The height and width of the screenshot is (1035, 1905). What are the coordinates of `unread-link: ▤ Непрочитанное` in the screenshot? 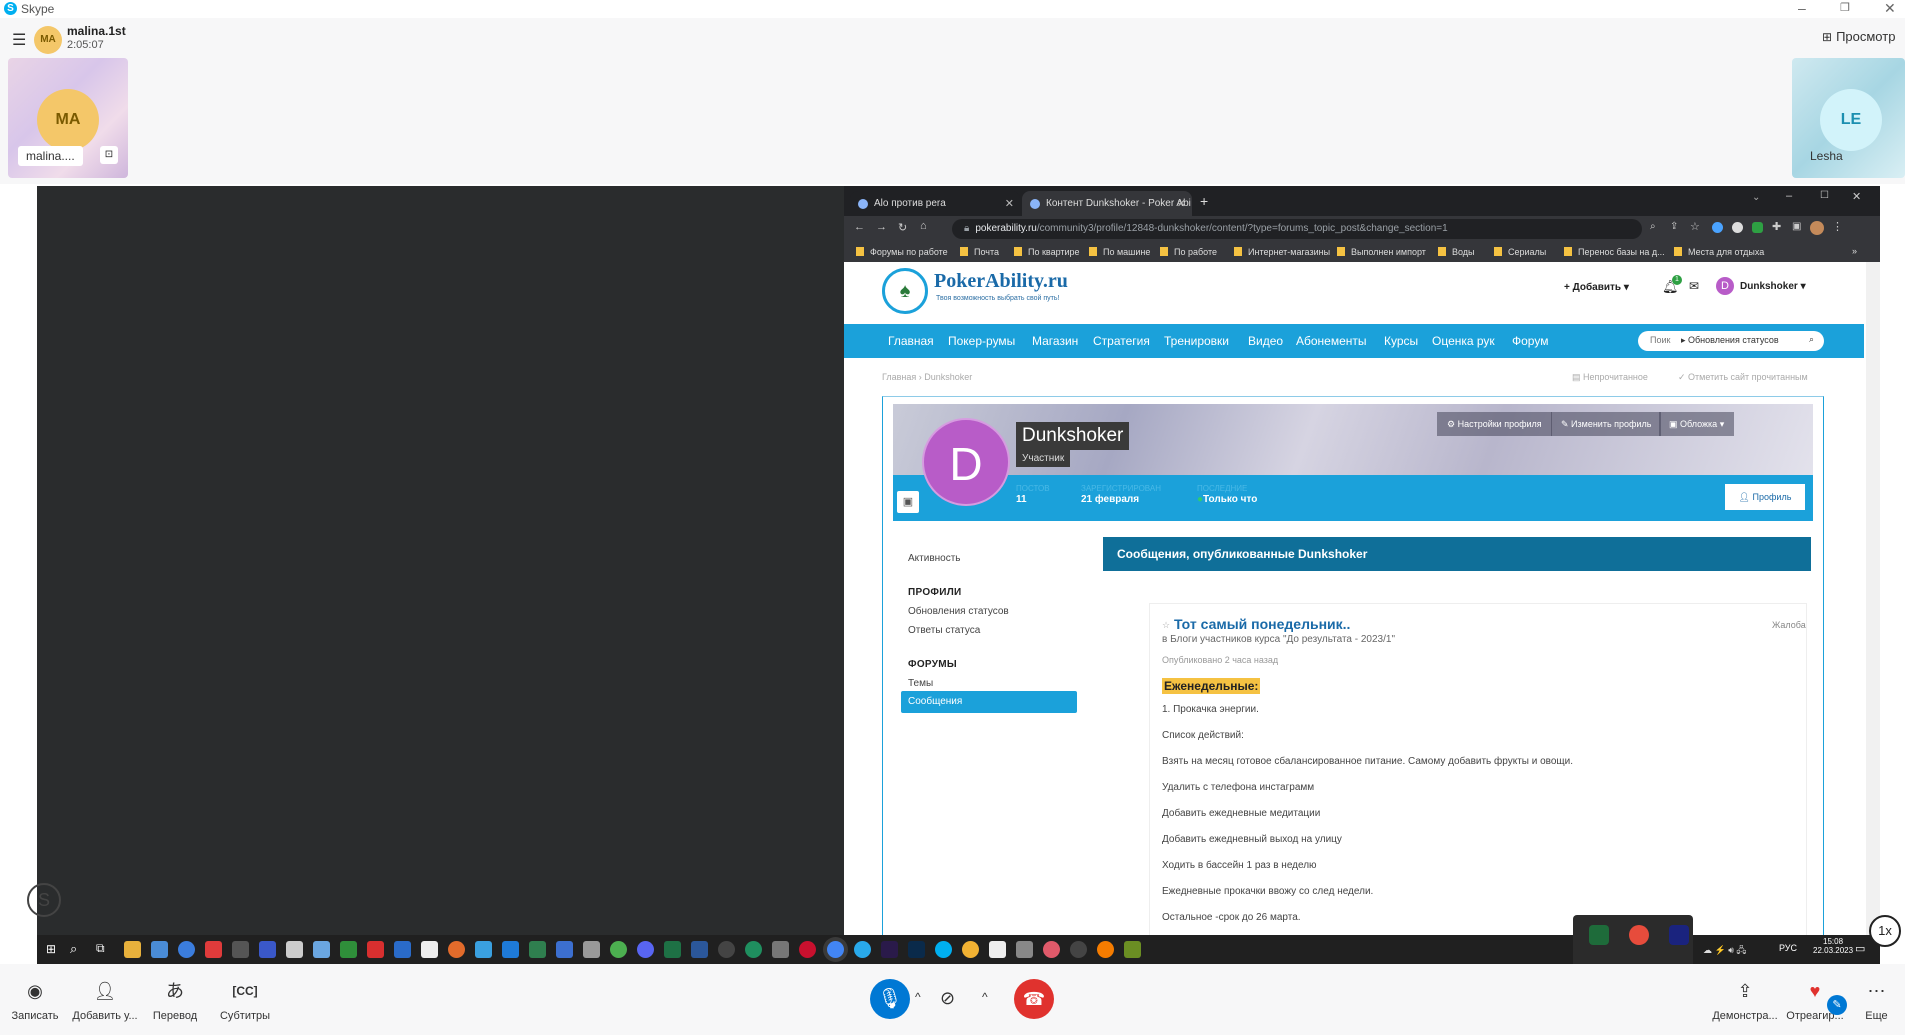 It's located at (1610, 377).